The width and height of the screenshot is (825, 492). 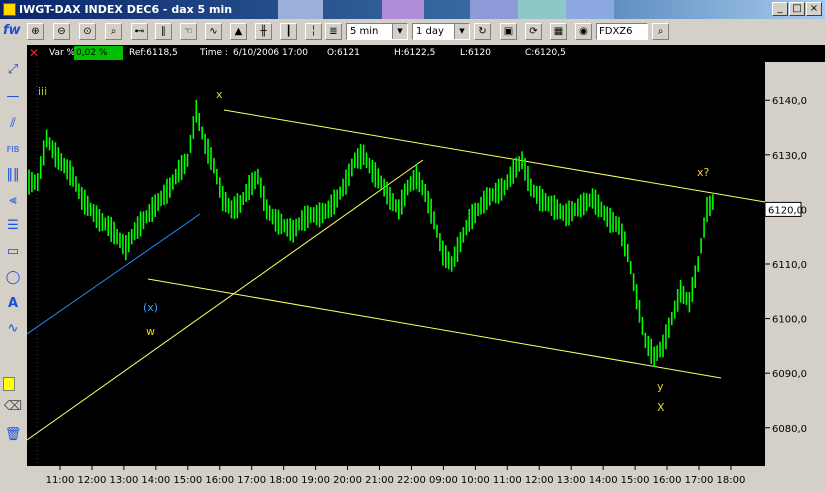 What do you see at coordinates (13, 252) in the screenshot?
I see `rectangle-icon: ▭` at bounding box center [13, 252].